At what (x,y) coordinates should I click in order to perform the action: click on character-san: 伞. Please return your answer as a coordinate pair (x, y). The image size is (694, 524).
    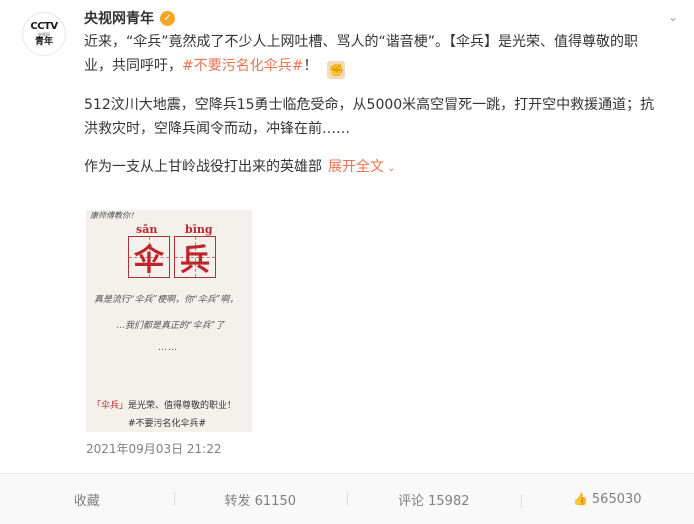
    Looking at the image, I should click on (149, 257).